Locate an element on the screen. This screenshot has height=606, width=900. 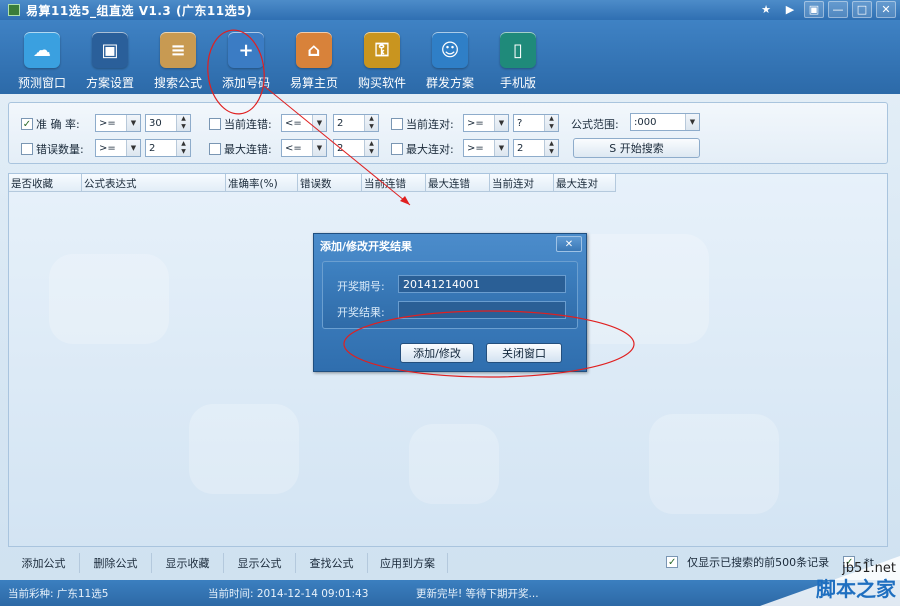
max-hit-checkbox is located at coordinates (397, 149).